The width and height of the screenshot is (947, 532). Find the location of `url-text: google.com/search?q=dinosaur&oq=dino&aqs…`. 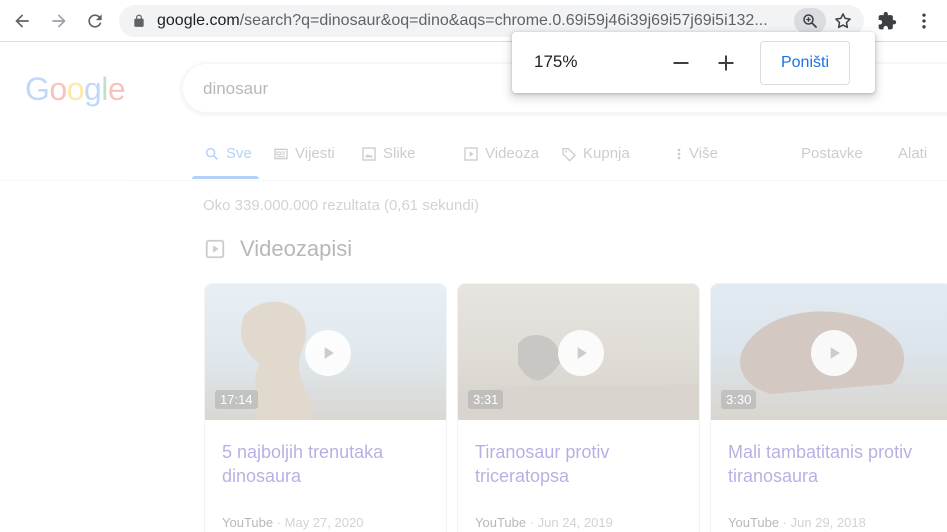

url-text: google.com/search?q=dinosaur&oq=dino&aqs… is located at coordinates (472, 21).